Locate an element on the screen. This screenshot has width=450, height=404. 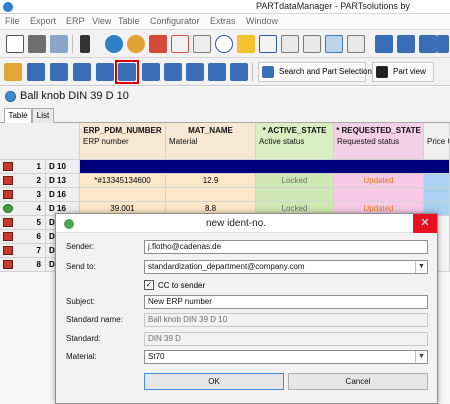
tab-table: Table is located at coordinates (18, 116).